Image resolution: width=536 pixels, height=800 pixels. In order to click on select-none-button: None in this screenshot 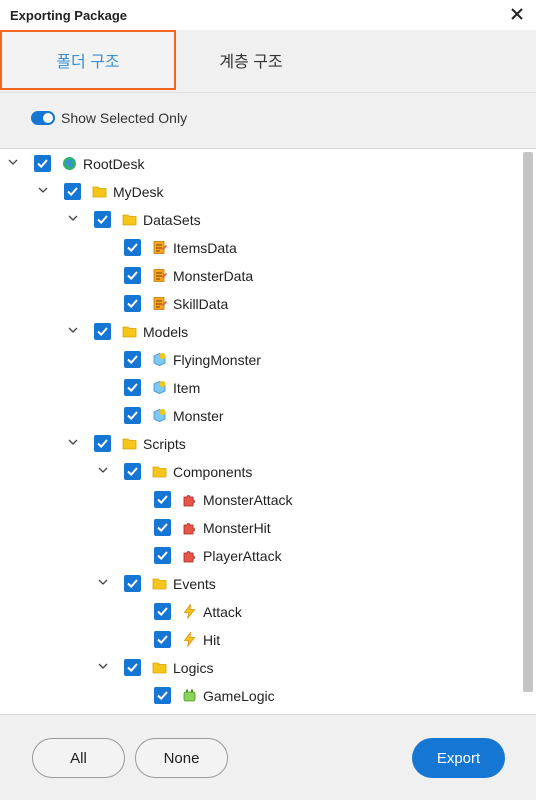, I will do `click(181, 758)`.